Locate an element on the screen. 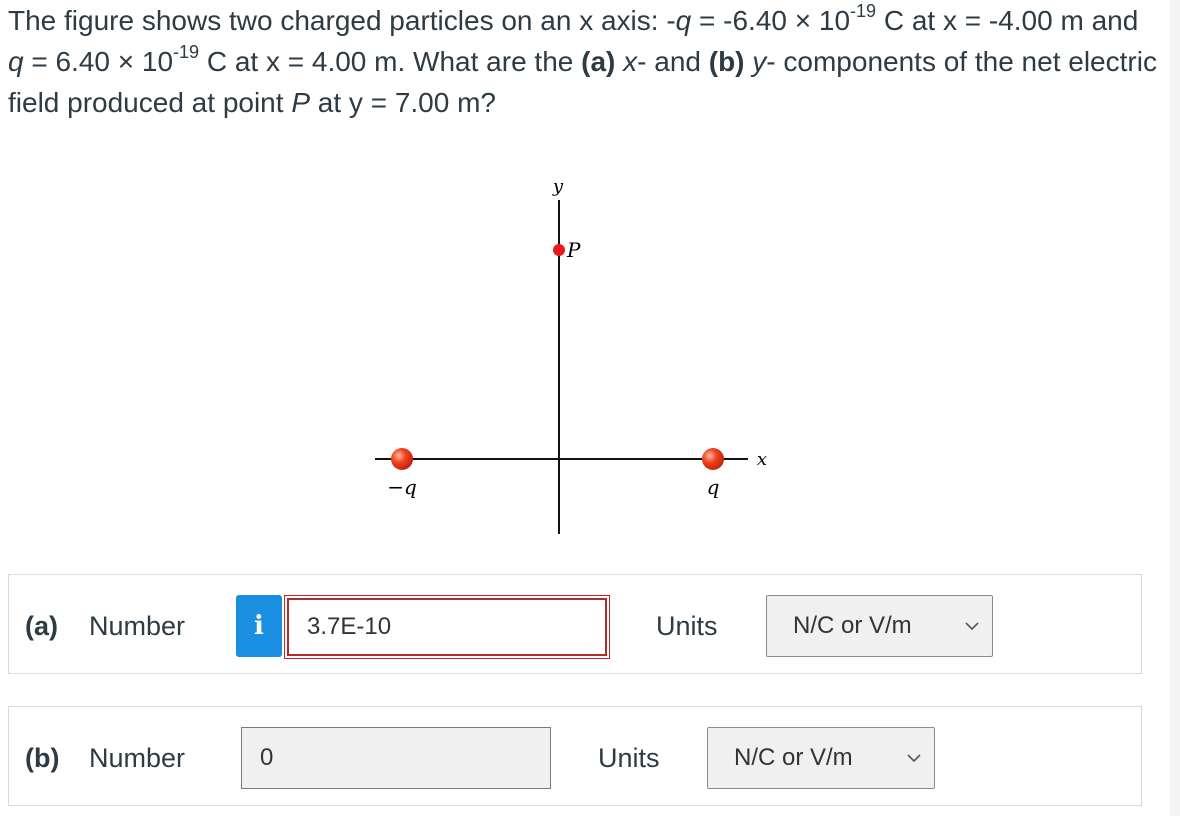 This screenshot has height=816, width=1180. units-select-b-value: N/C or V/m is located at coordinates (793, 757).